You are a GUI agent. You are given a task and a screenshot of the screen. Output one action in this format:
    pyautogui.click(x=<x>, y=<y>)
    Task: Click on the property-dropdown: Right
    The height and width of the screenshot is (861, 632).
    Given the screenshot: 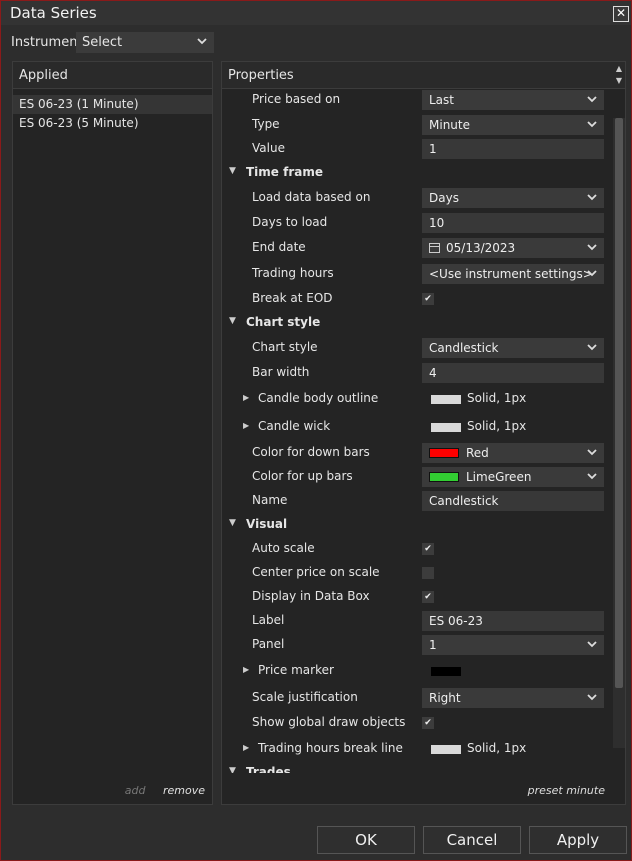 What is the action you would take?
    pyautogui.click(x=513, y=698)
    